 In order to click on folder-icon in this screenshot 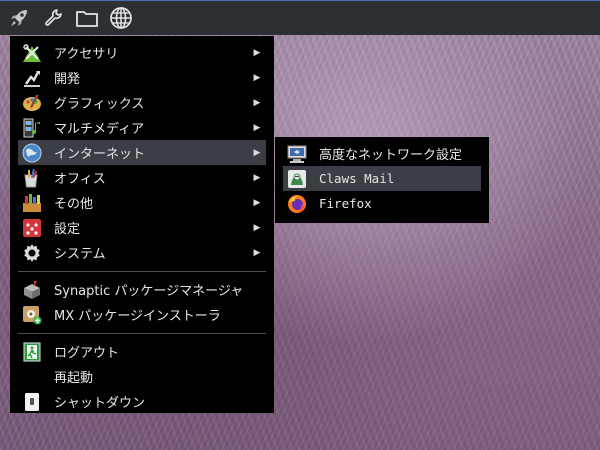, I will do `click(87, 19)`.